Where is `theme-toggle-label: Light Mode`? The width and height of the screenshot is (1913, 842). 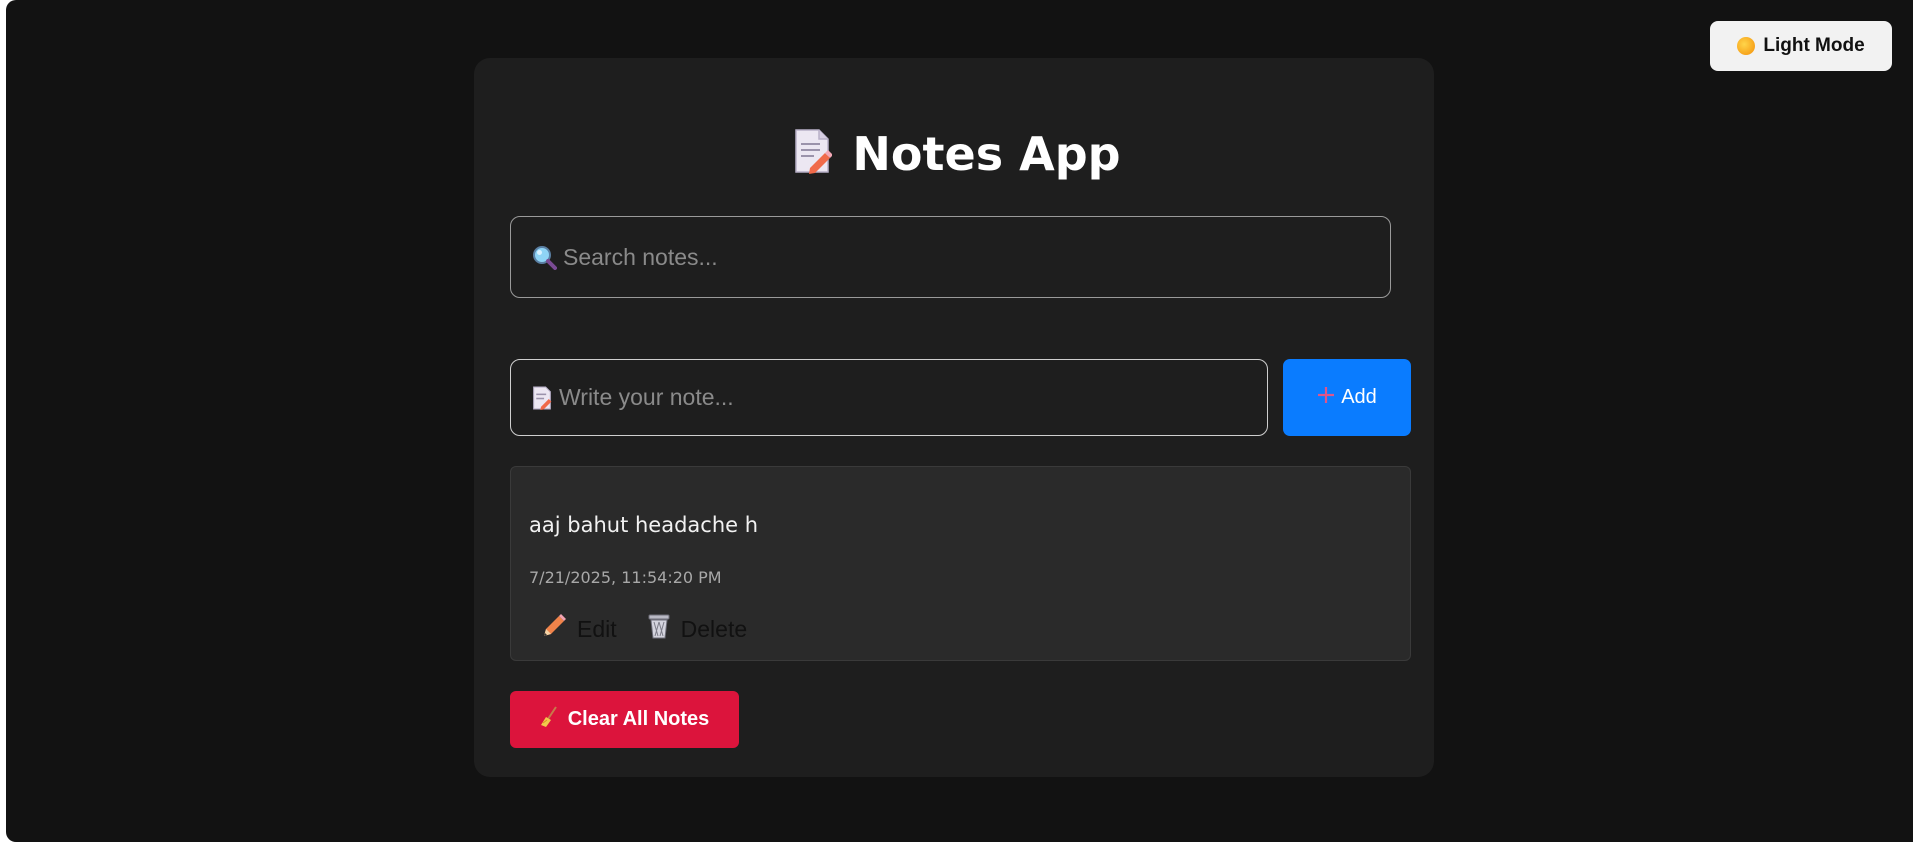
theme-toggle-label: Light Mode is located at coordinates (1814, 45).